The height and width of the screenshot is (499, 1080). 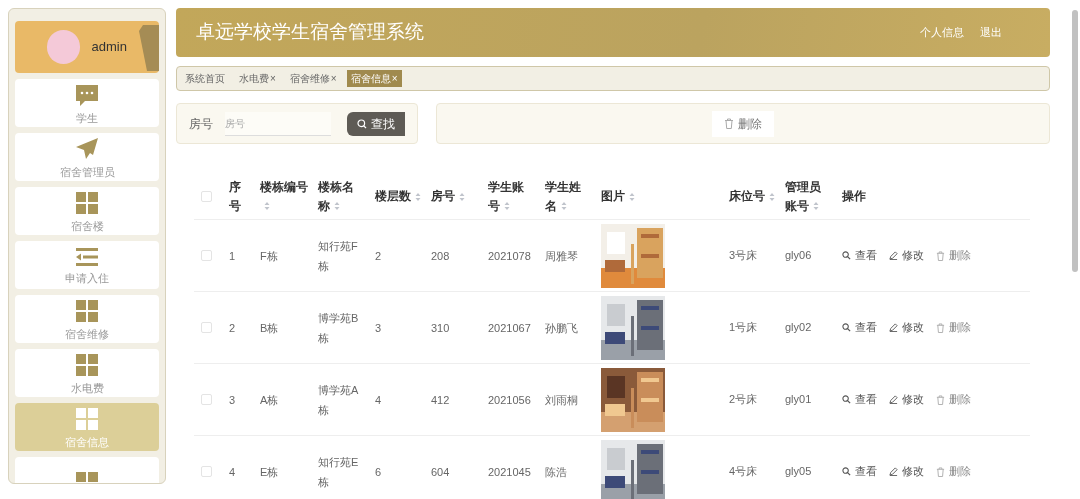 I want to click on column-header: 楼栋名称, so click(x=346, y=196).